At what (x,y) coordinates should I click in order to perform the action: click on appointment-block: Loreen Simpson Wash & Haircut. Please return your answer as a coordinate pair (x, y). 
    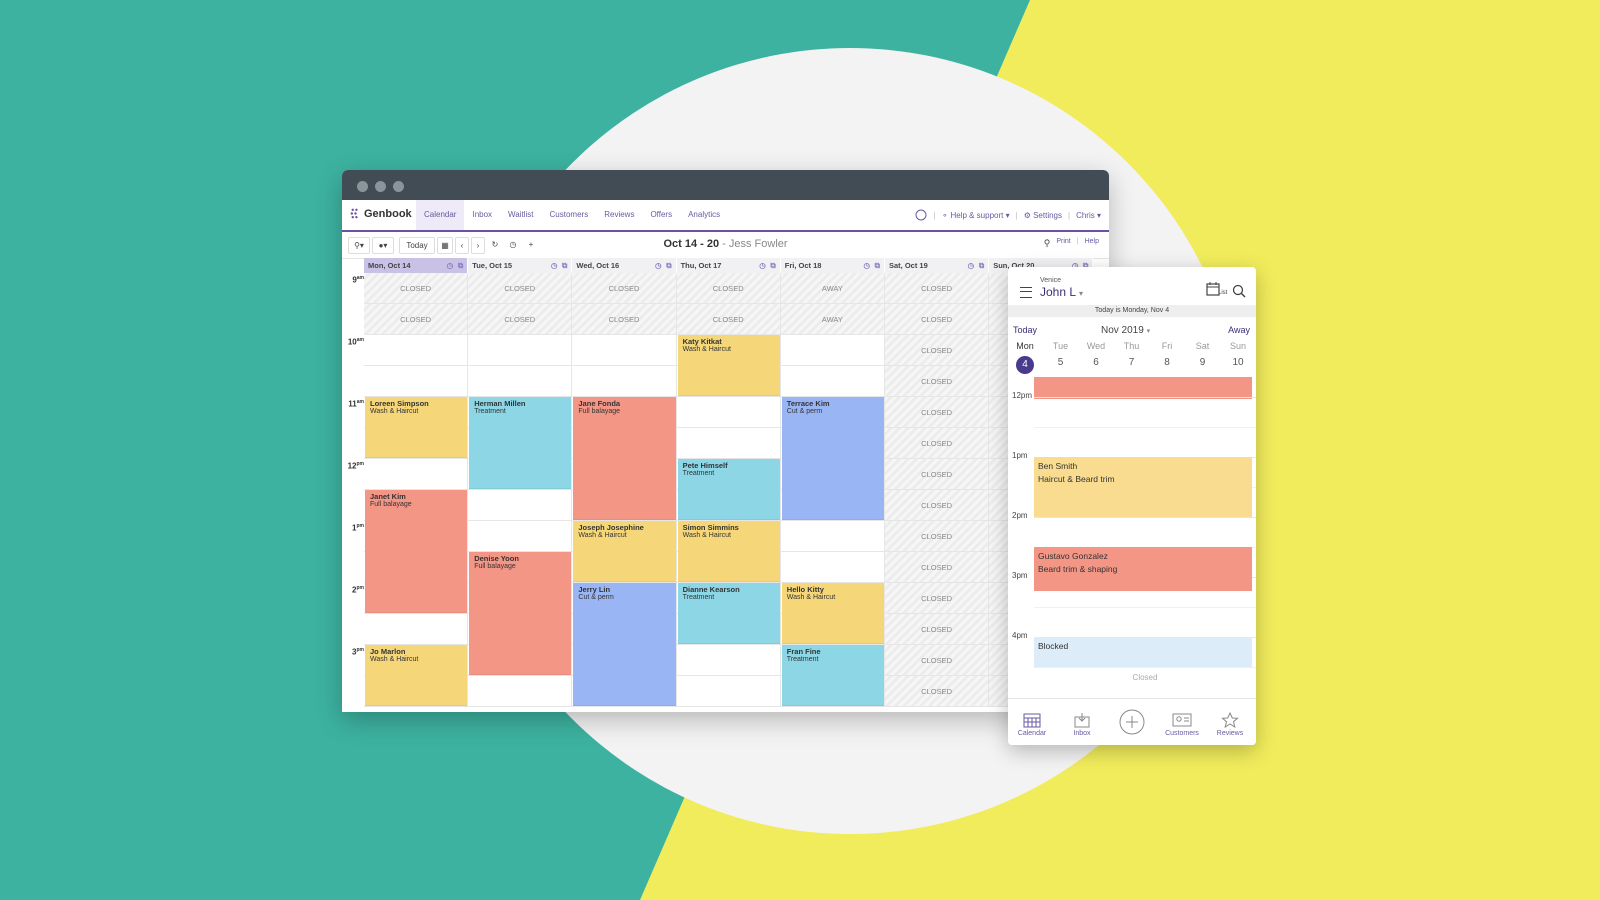
    Looking at the image, I should click on (416, 427).